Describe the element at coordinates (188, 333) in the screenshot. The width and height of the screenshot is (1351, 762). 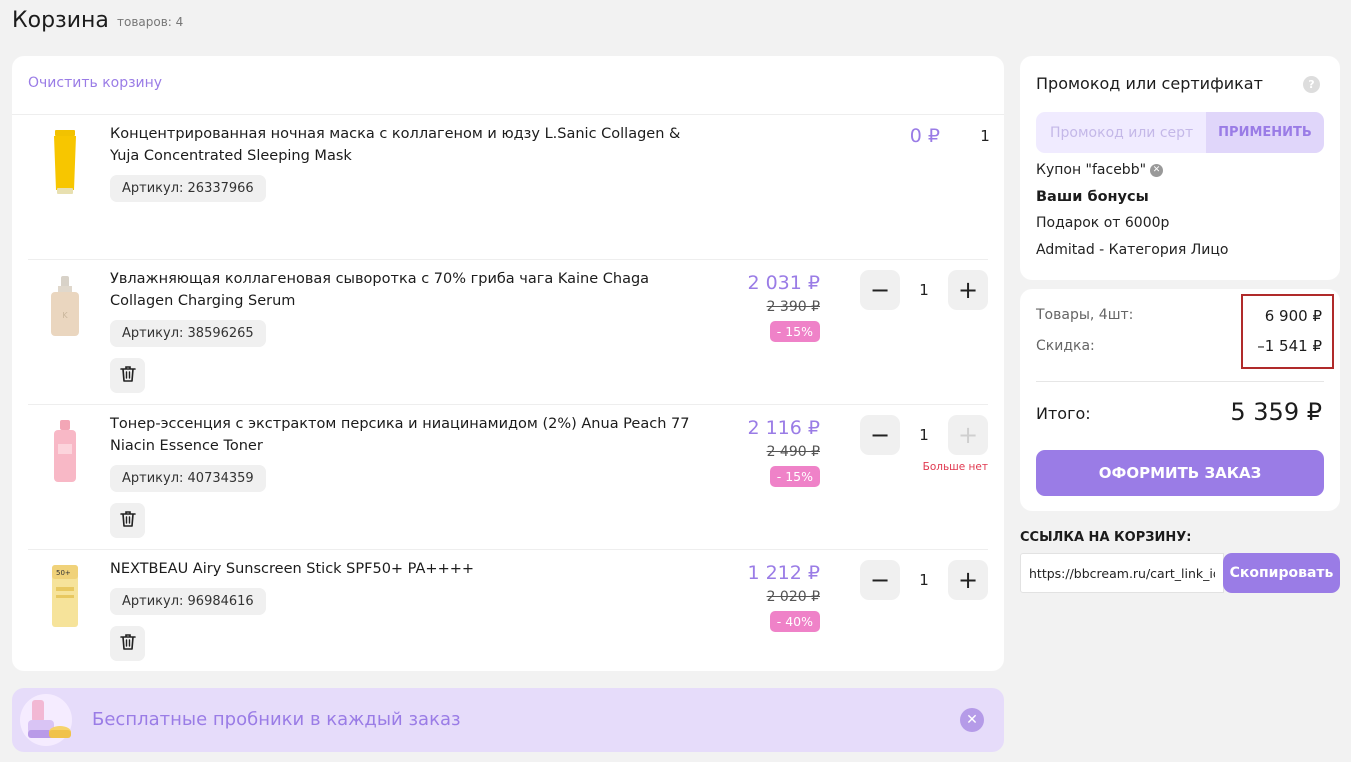
I see `sku-badge: Артикул: 38596265` at that location.